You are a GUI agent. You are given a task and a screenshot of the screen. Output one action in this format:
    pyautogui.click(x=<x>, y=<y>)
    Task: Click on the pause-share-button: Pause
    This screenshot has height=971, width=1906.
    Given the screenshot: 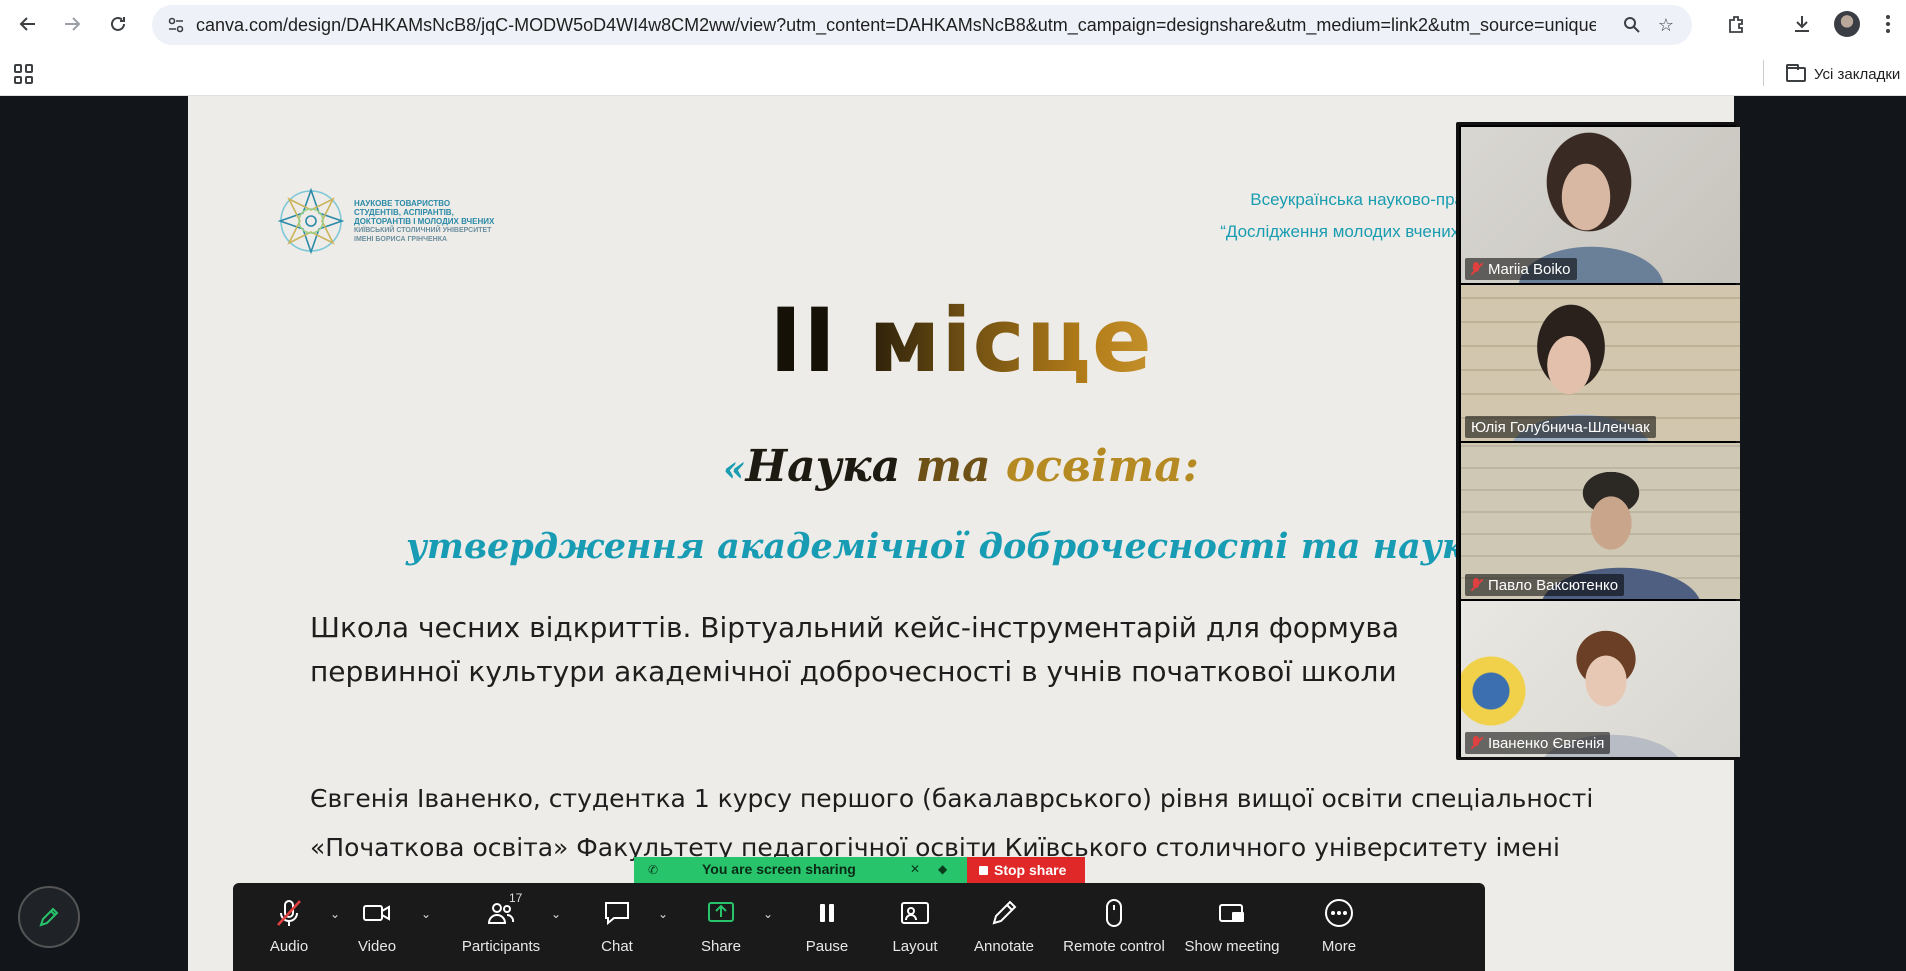 What is the action you would take?
    pyautogui.click(x=827, y=927)
    